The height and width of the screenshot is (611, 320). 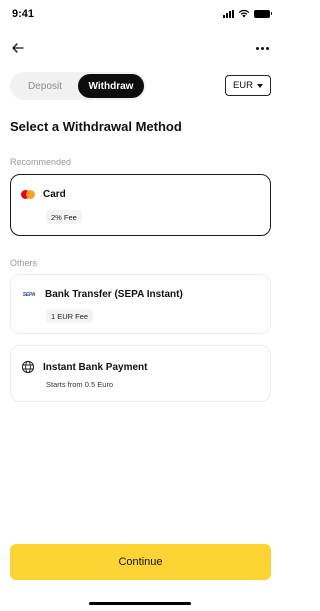 I want to click on method-header: SEPA Bank Transfer (SEPA Instant), so click(x=102, y=294).